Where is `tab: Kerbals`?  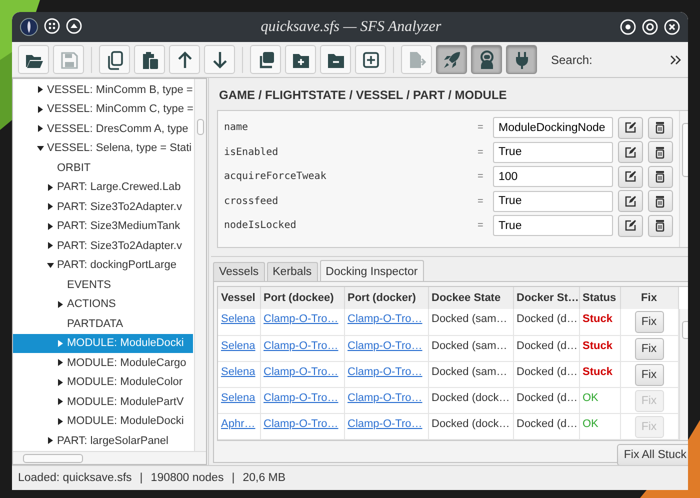
tab: Kerbals is located at coordinates (292, 271).